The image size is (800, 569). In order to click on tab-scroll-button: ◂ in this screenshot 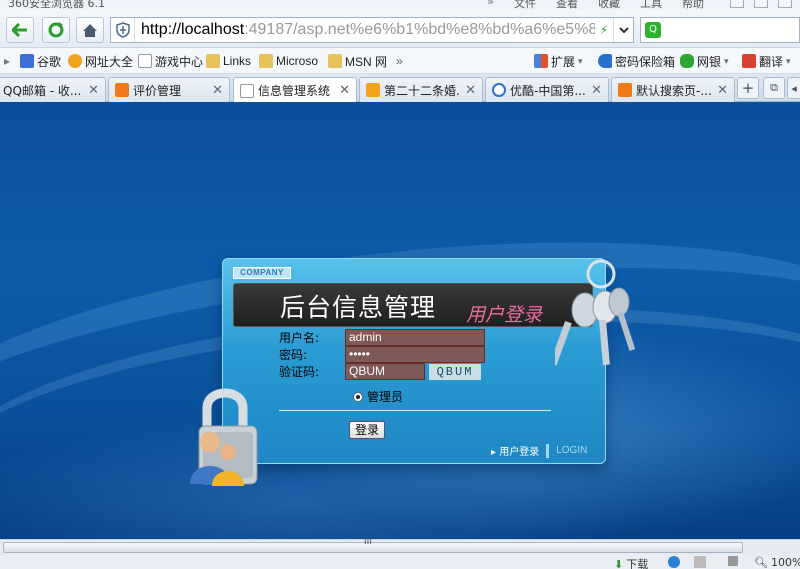, I will do `click(793, 88)`.